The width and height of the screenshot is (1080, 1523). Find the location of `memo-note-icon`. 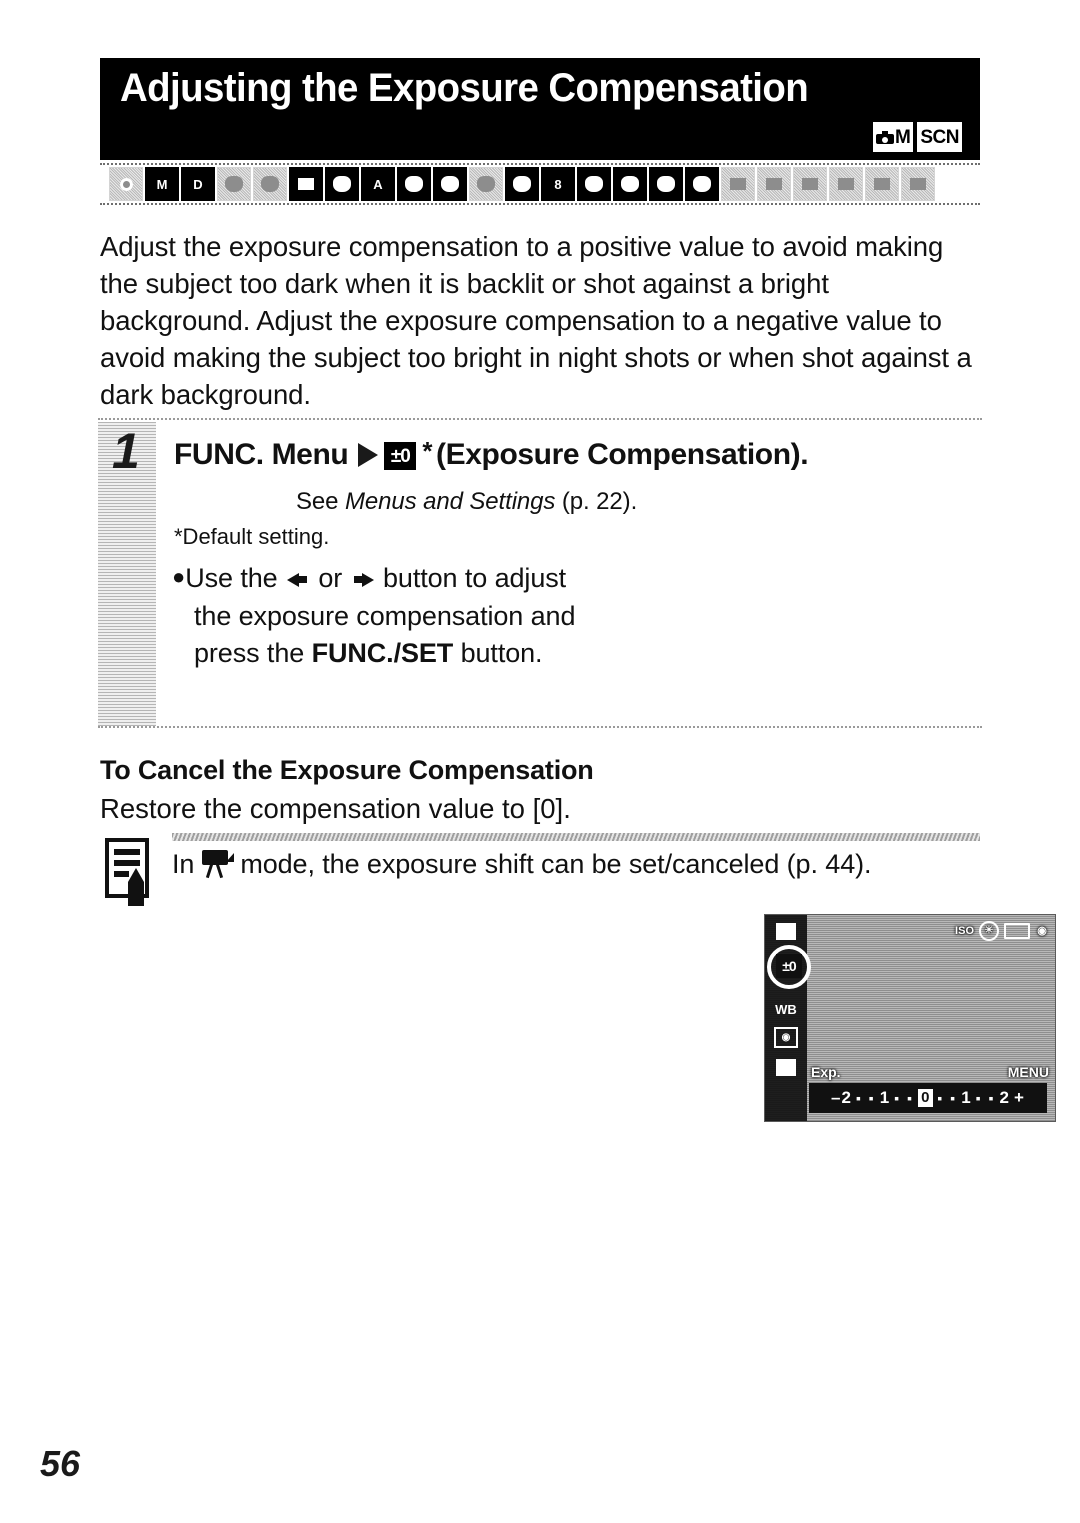

memo-note-icon is located at coordinates (131, 874).